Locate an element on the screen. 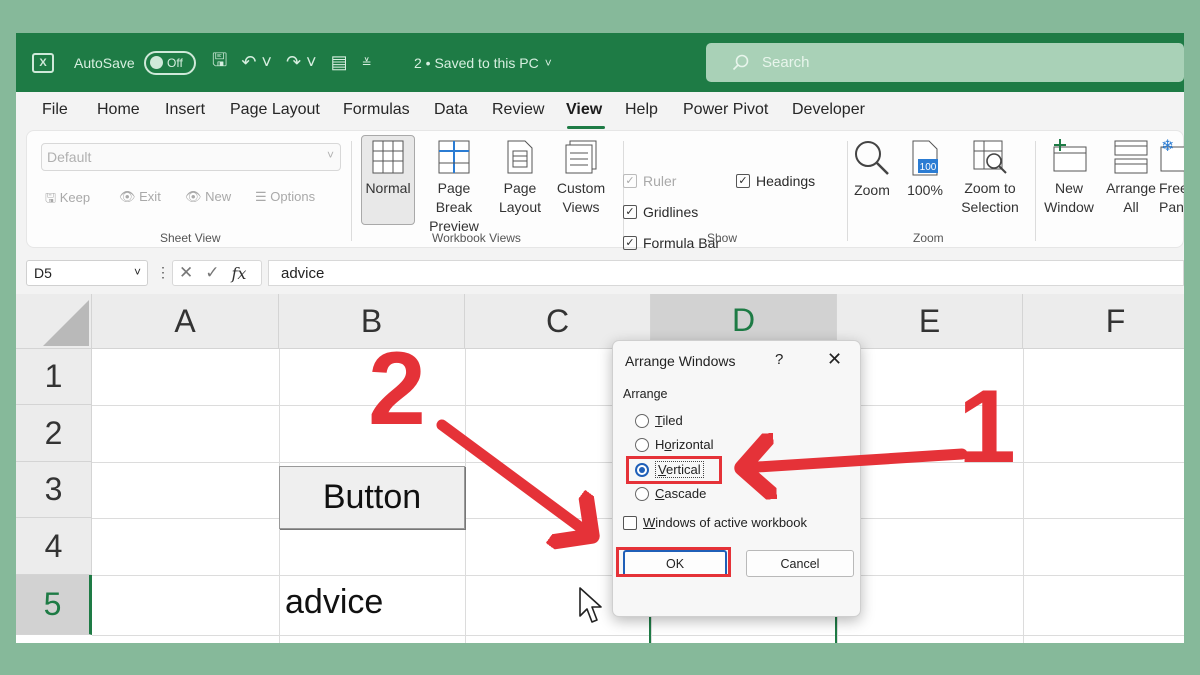 The image size is (1200, 675). formula-controls: ✕ ✓ fx is located at coordinates (217, 273).